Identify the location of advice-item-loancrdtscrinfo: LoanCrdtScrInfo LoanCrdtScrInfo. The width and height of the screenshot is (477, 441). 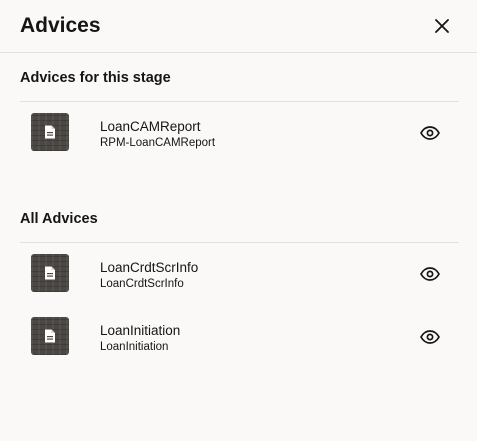
(239, 278).